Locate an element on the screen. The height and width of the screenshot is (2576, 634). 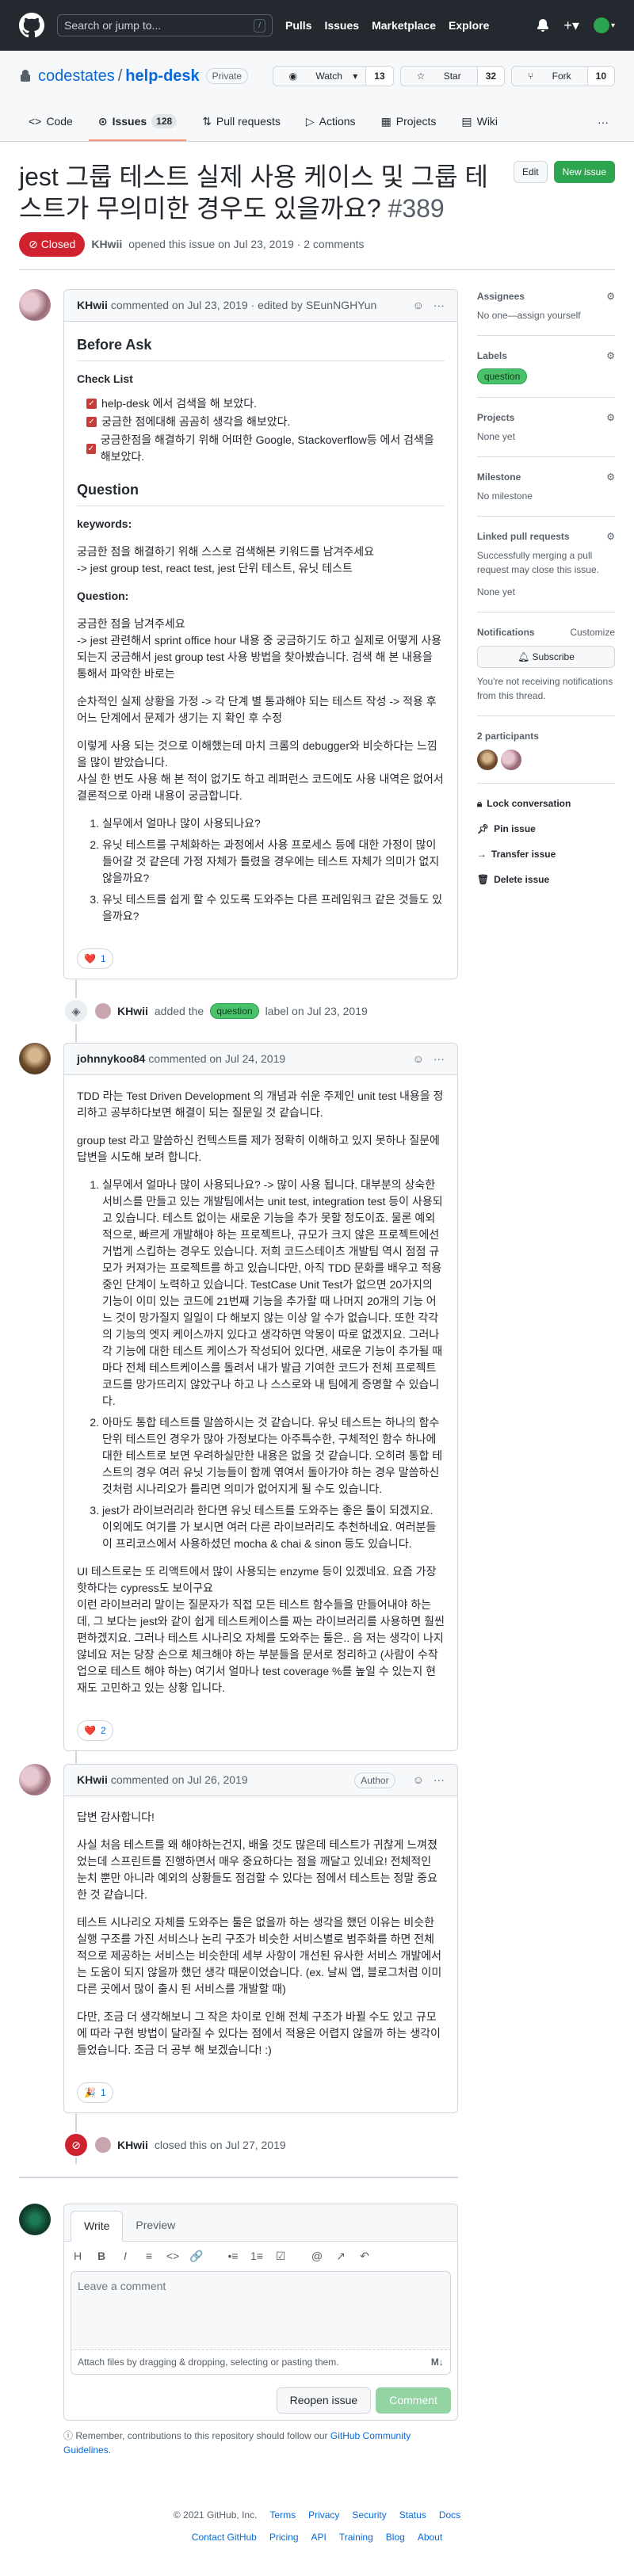
reaction-heart: ❤️ 2 is located at coordinates (95, 1730).